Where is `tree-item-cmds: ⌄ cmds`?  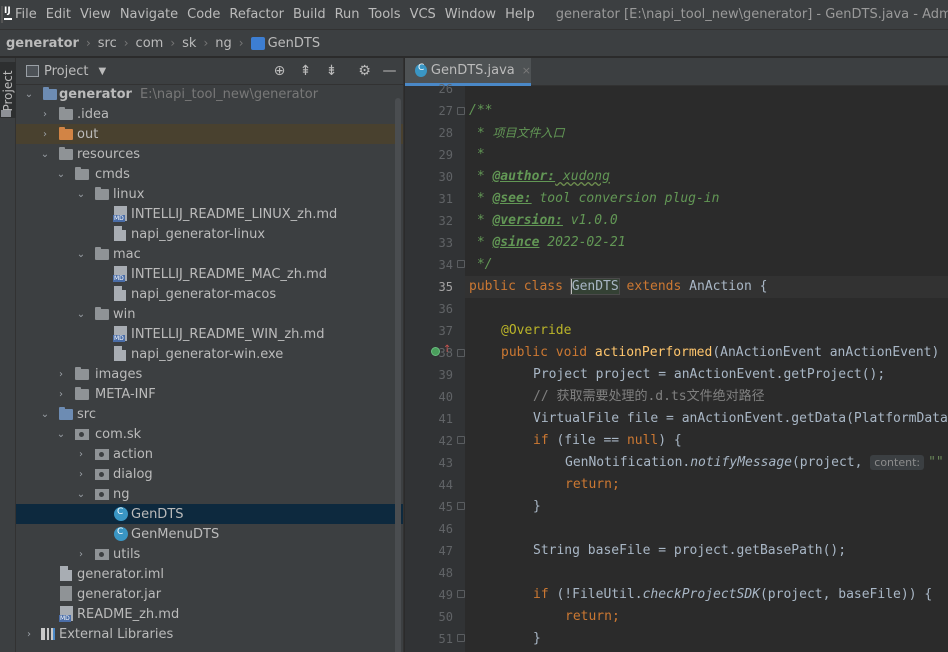
tree-item-cmds: ⌄ cmds is located at coordinates (209, 174).